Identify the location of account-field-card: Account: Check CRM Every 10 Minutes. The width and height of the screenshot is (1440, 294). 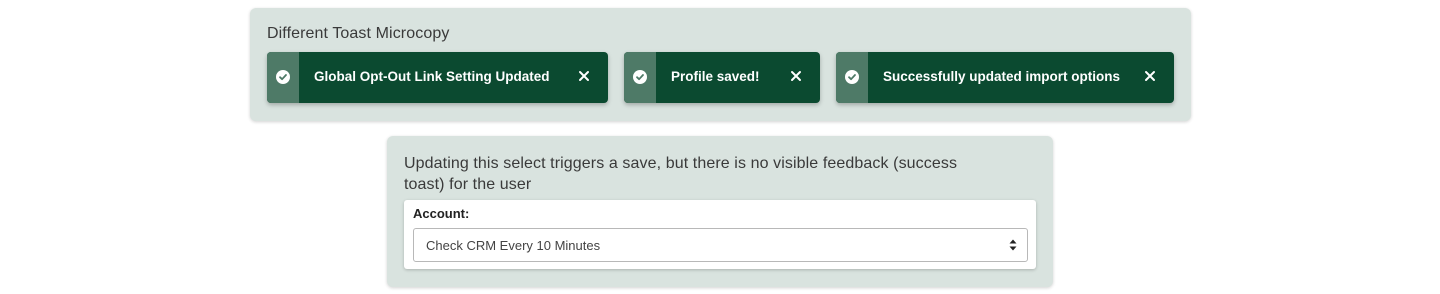
(720, 234).